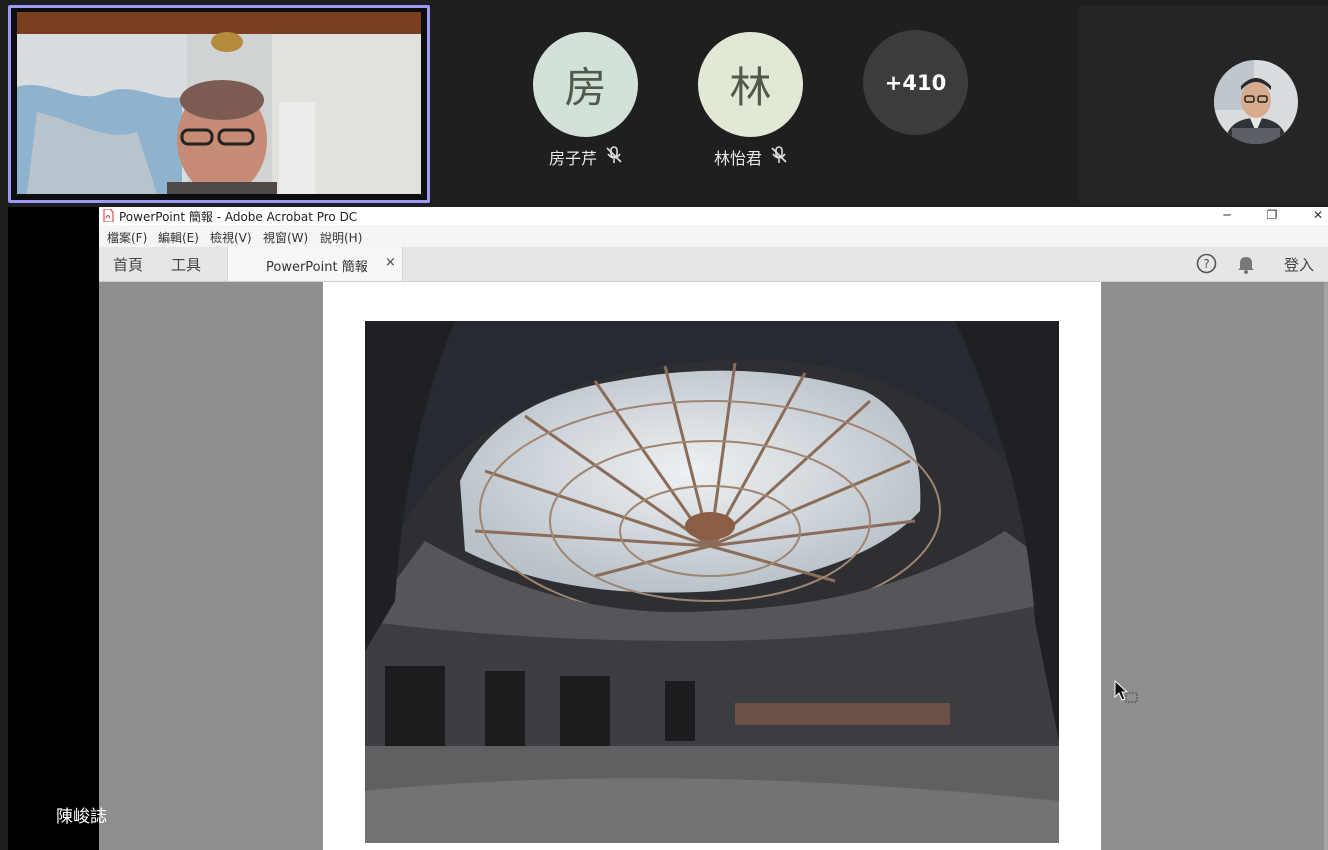 This screenshot has height=850, width=1328. I want to click on participant-name: 林怡君, so click(737, 158).